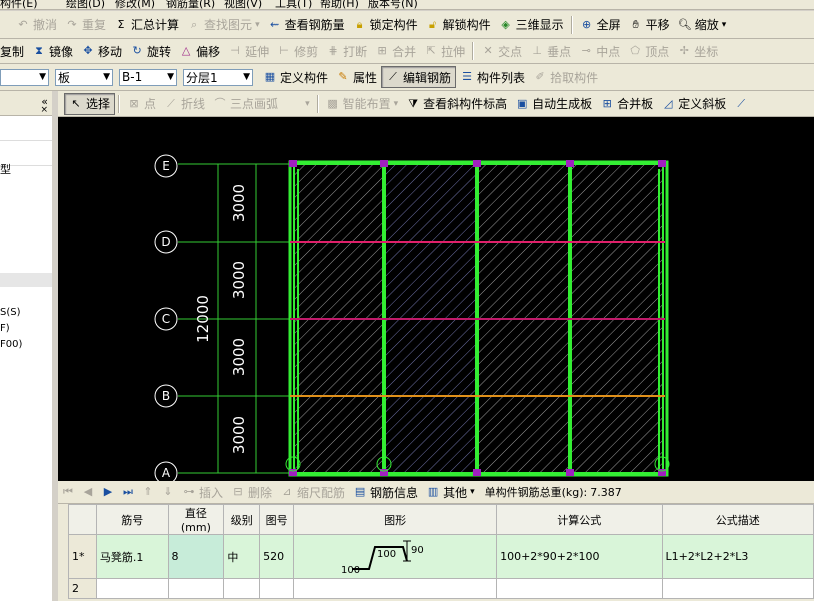 This screenshot has height=601, width=814. I want to click on hand-icon: ✋︎, so click(635, 24).